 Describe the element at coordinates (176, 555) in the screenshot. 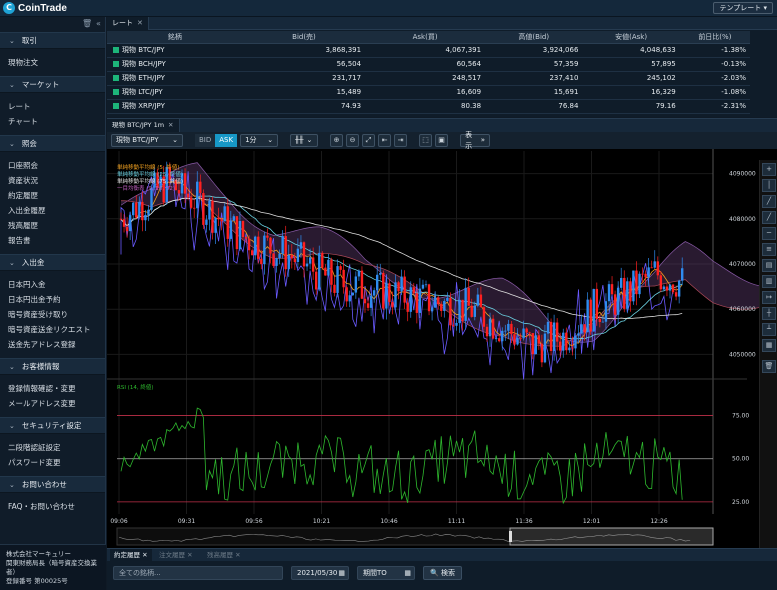

I see `tab-order-history: 注文履歴 ✕` at that location.